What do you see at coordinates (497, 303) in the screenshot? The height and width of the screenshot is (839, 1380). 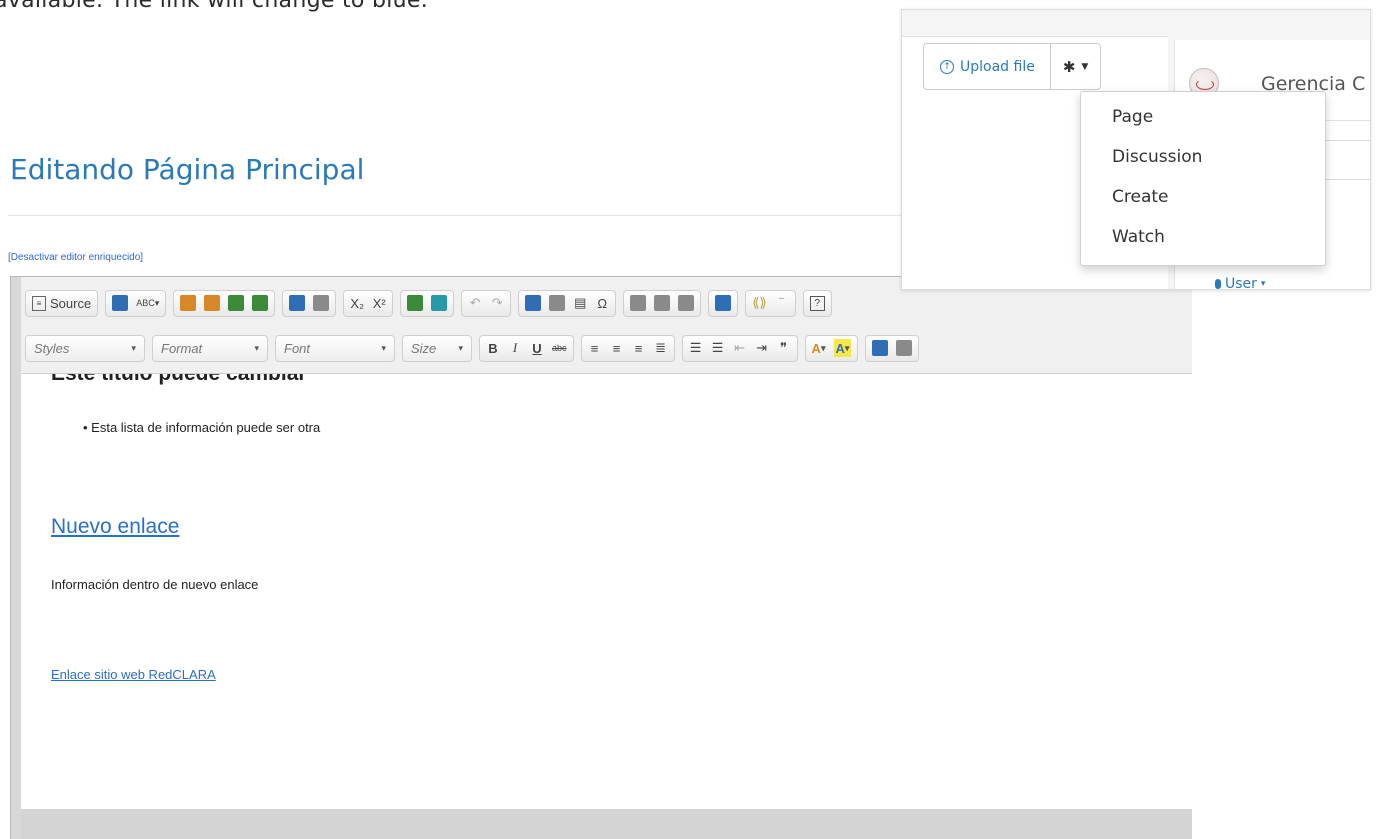 I see `redo-icon: ↷` at bounding box center [497, 303].